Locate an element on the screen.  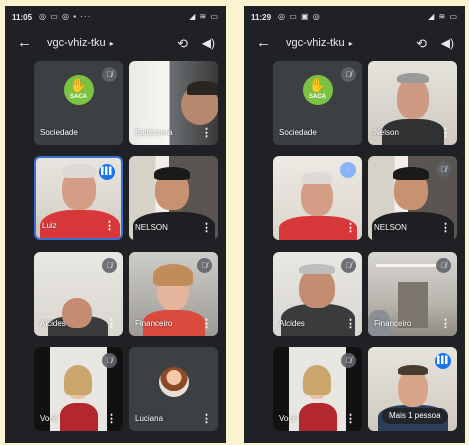
avatar is located at coordinates (173, 382).